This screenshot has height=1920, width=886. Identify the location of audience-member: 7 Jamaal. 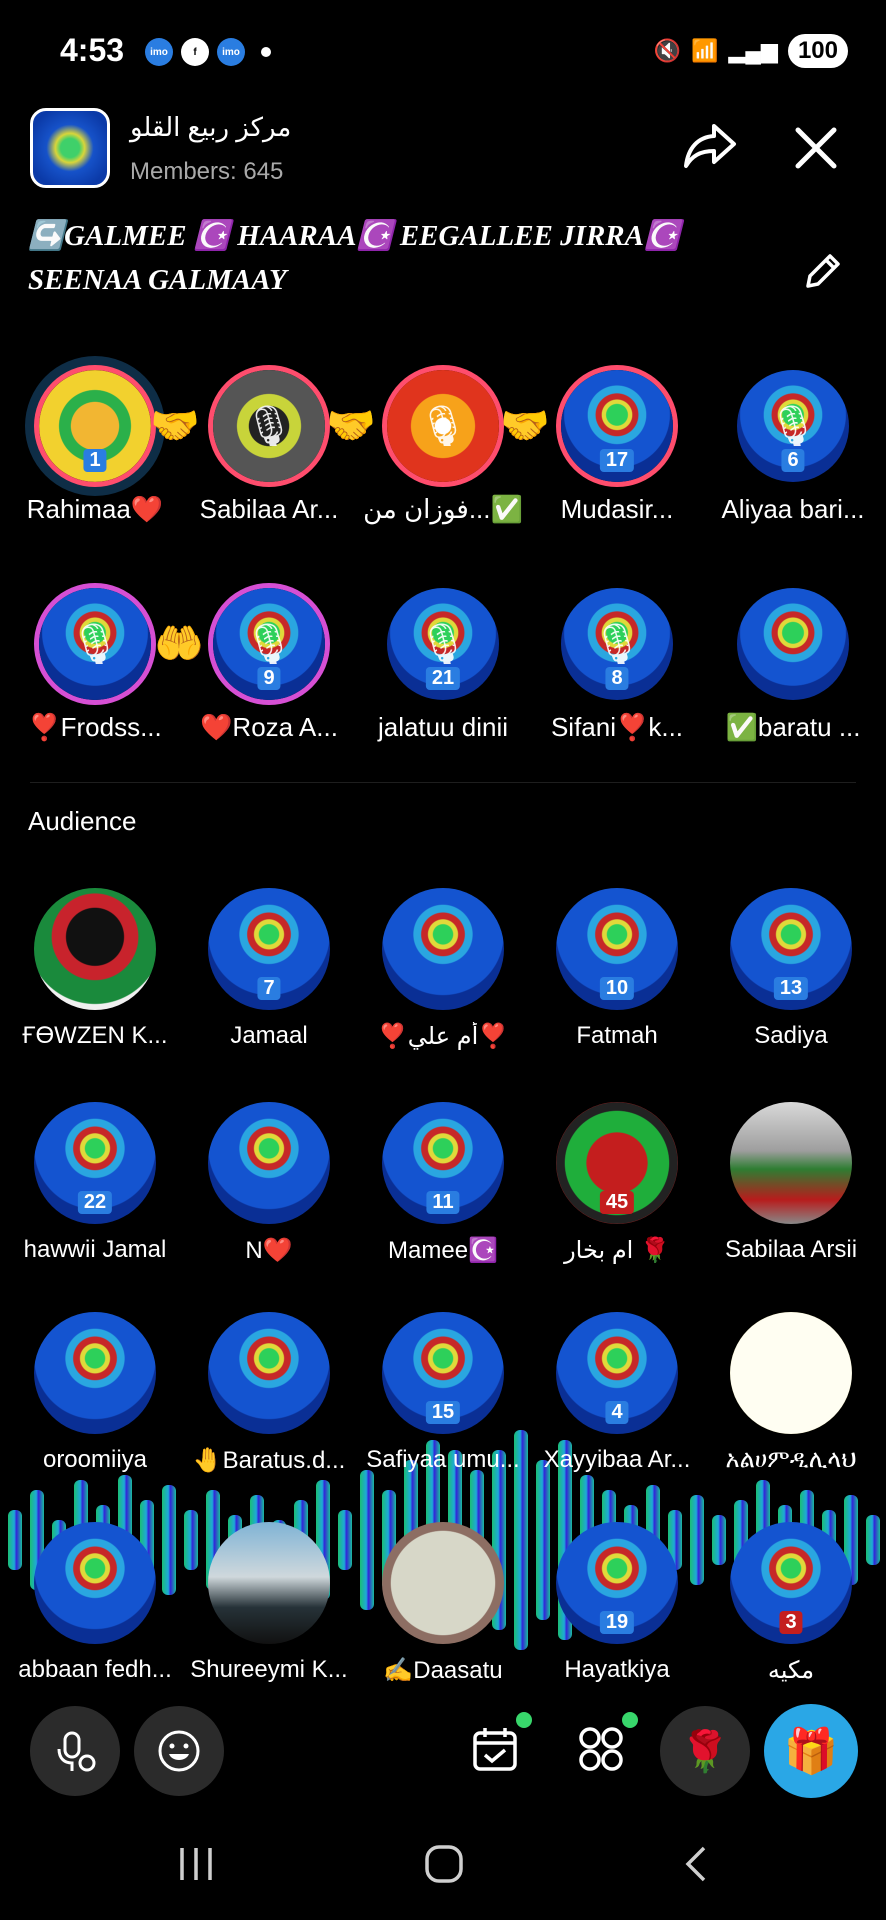
(269, 969).